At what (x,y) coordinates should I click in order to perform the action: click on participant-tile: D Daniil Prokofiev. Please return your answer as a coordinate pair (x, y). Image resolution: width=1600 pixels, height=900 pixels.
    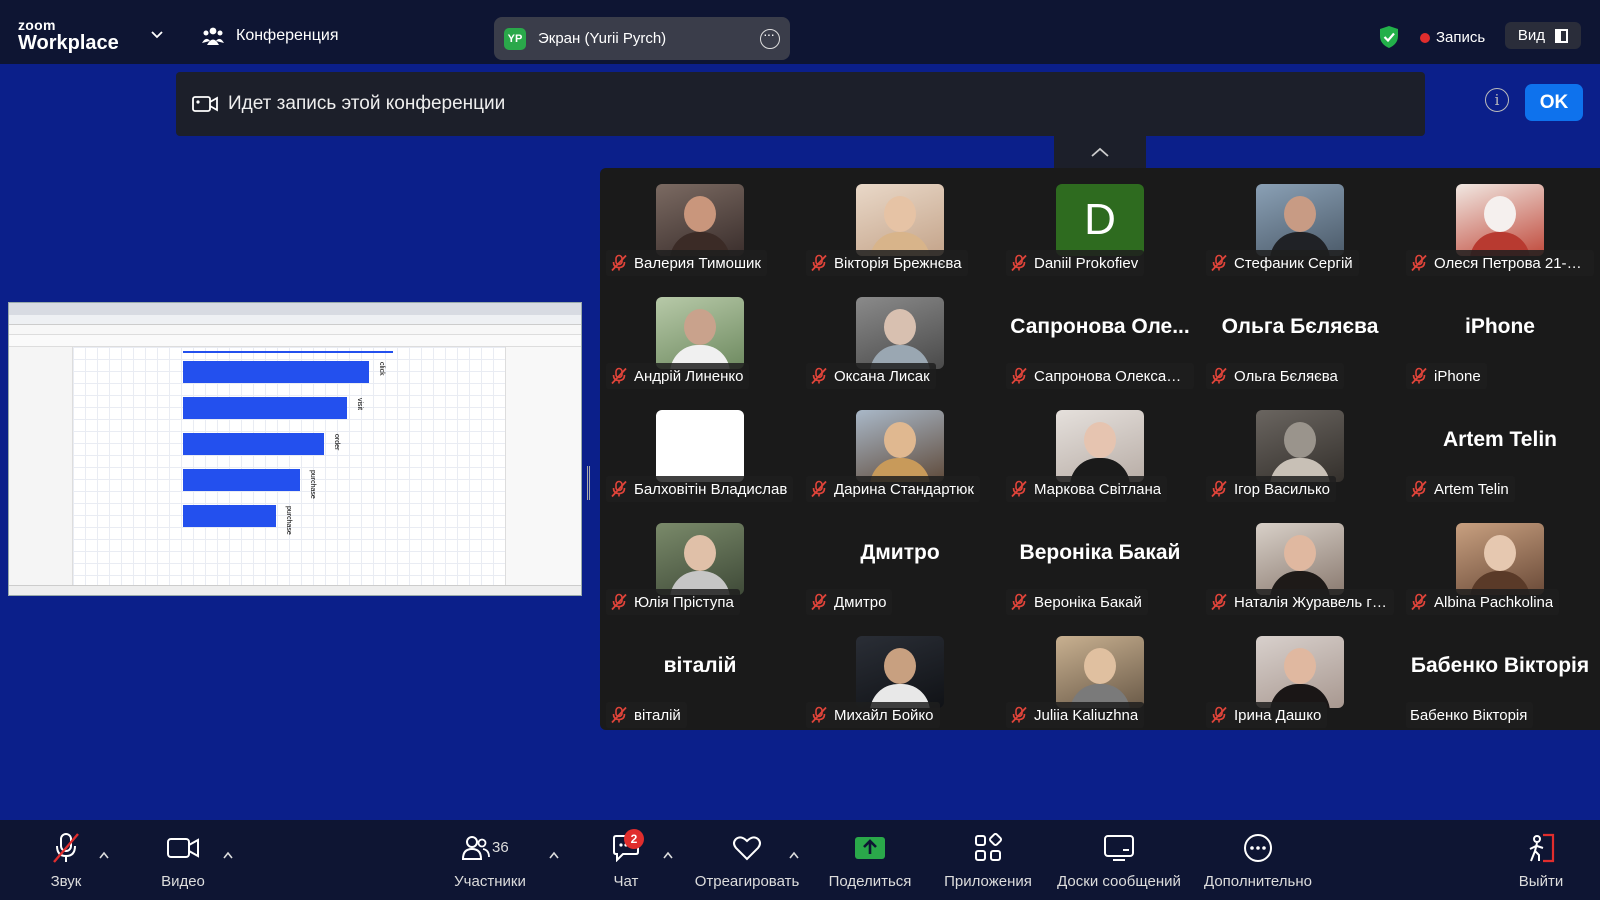
    Looking at the image, I should click on (1100, 227).